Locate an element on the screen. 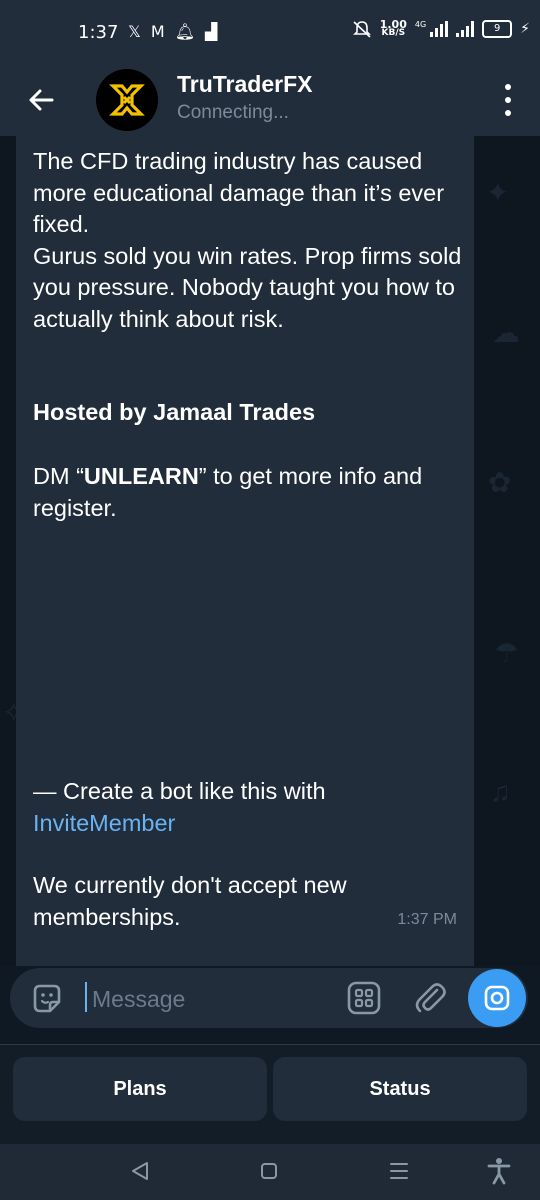  more-options-button is located at coordinates (508, 100).